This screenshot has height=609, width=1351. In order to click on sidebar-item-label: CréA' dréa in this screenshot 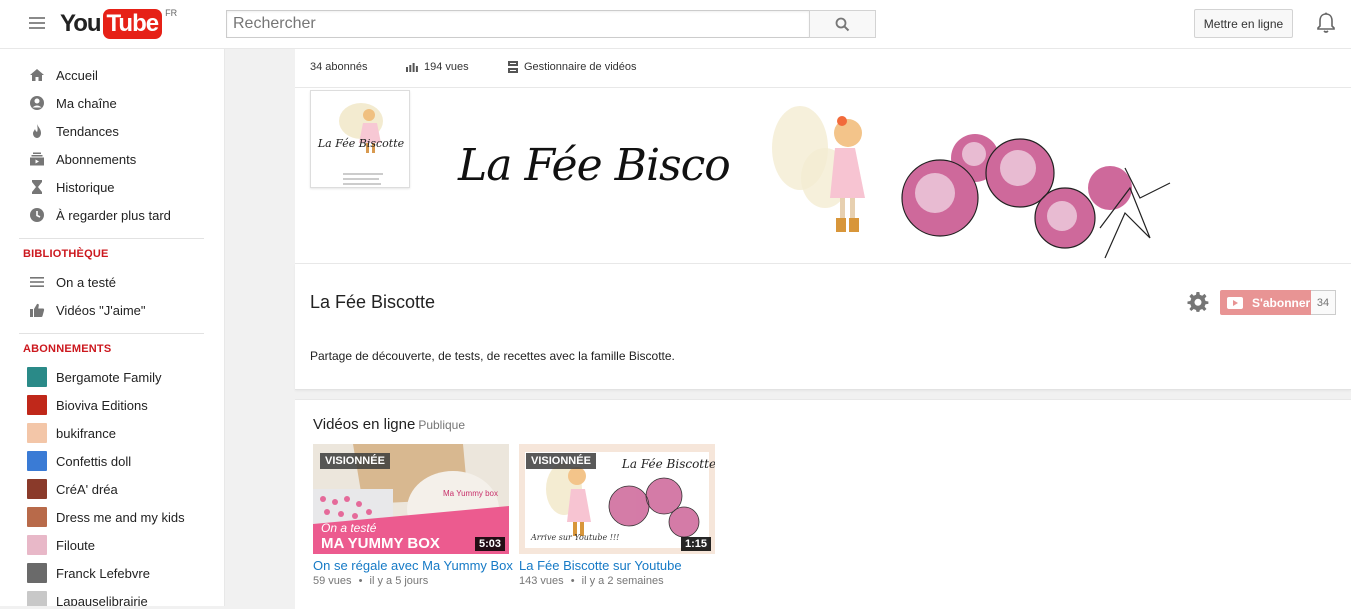, I will do `click(87, 489)`.